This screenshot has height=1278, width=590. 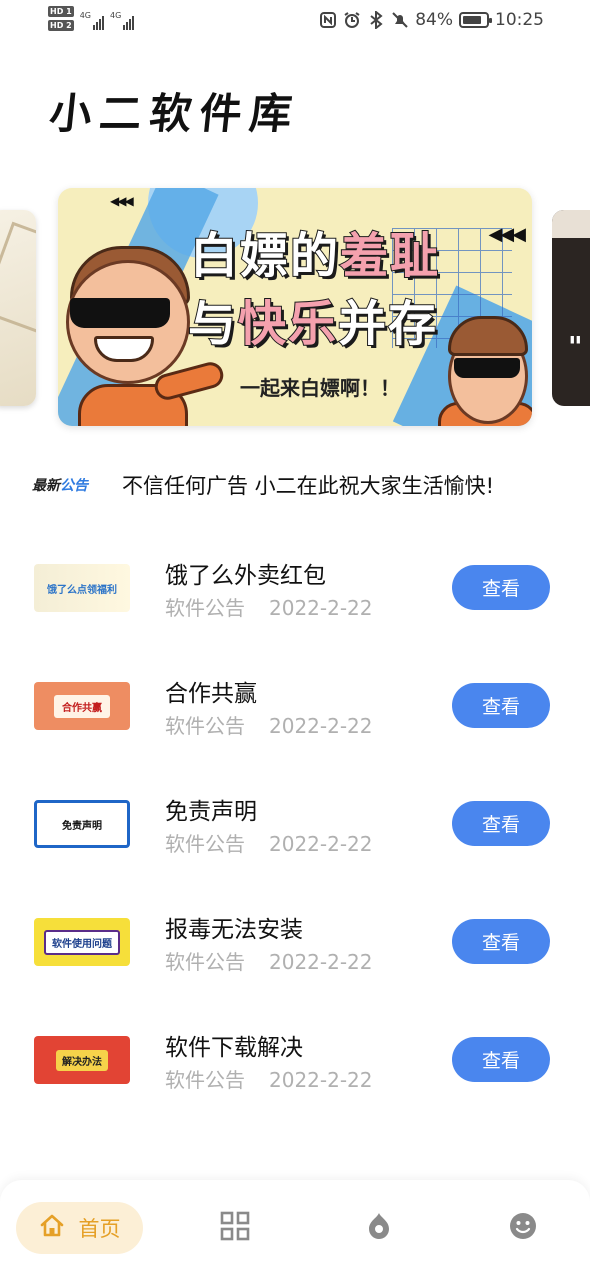 I want to click on signal-2-icon: 4G, so click(x=122, y=20).